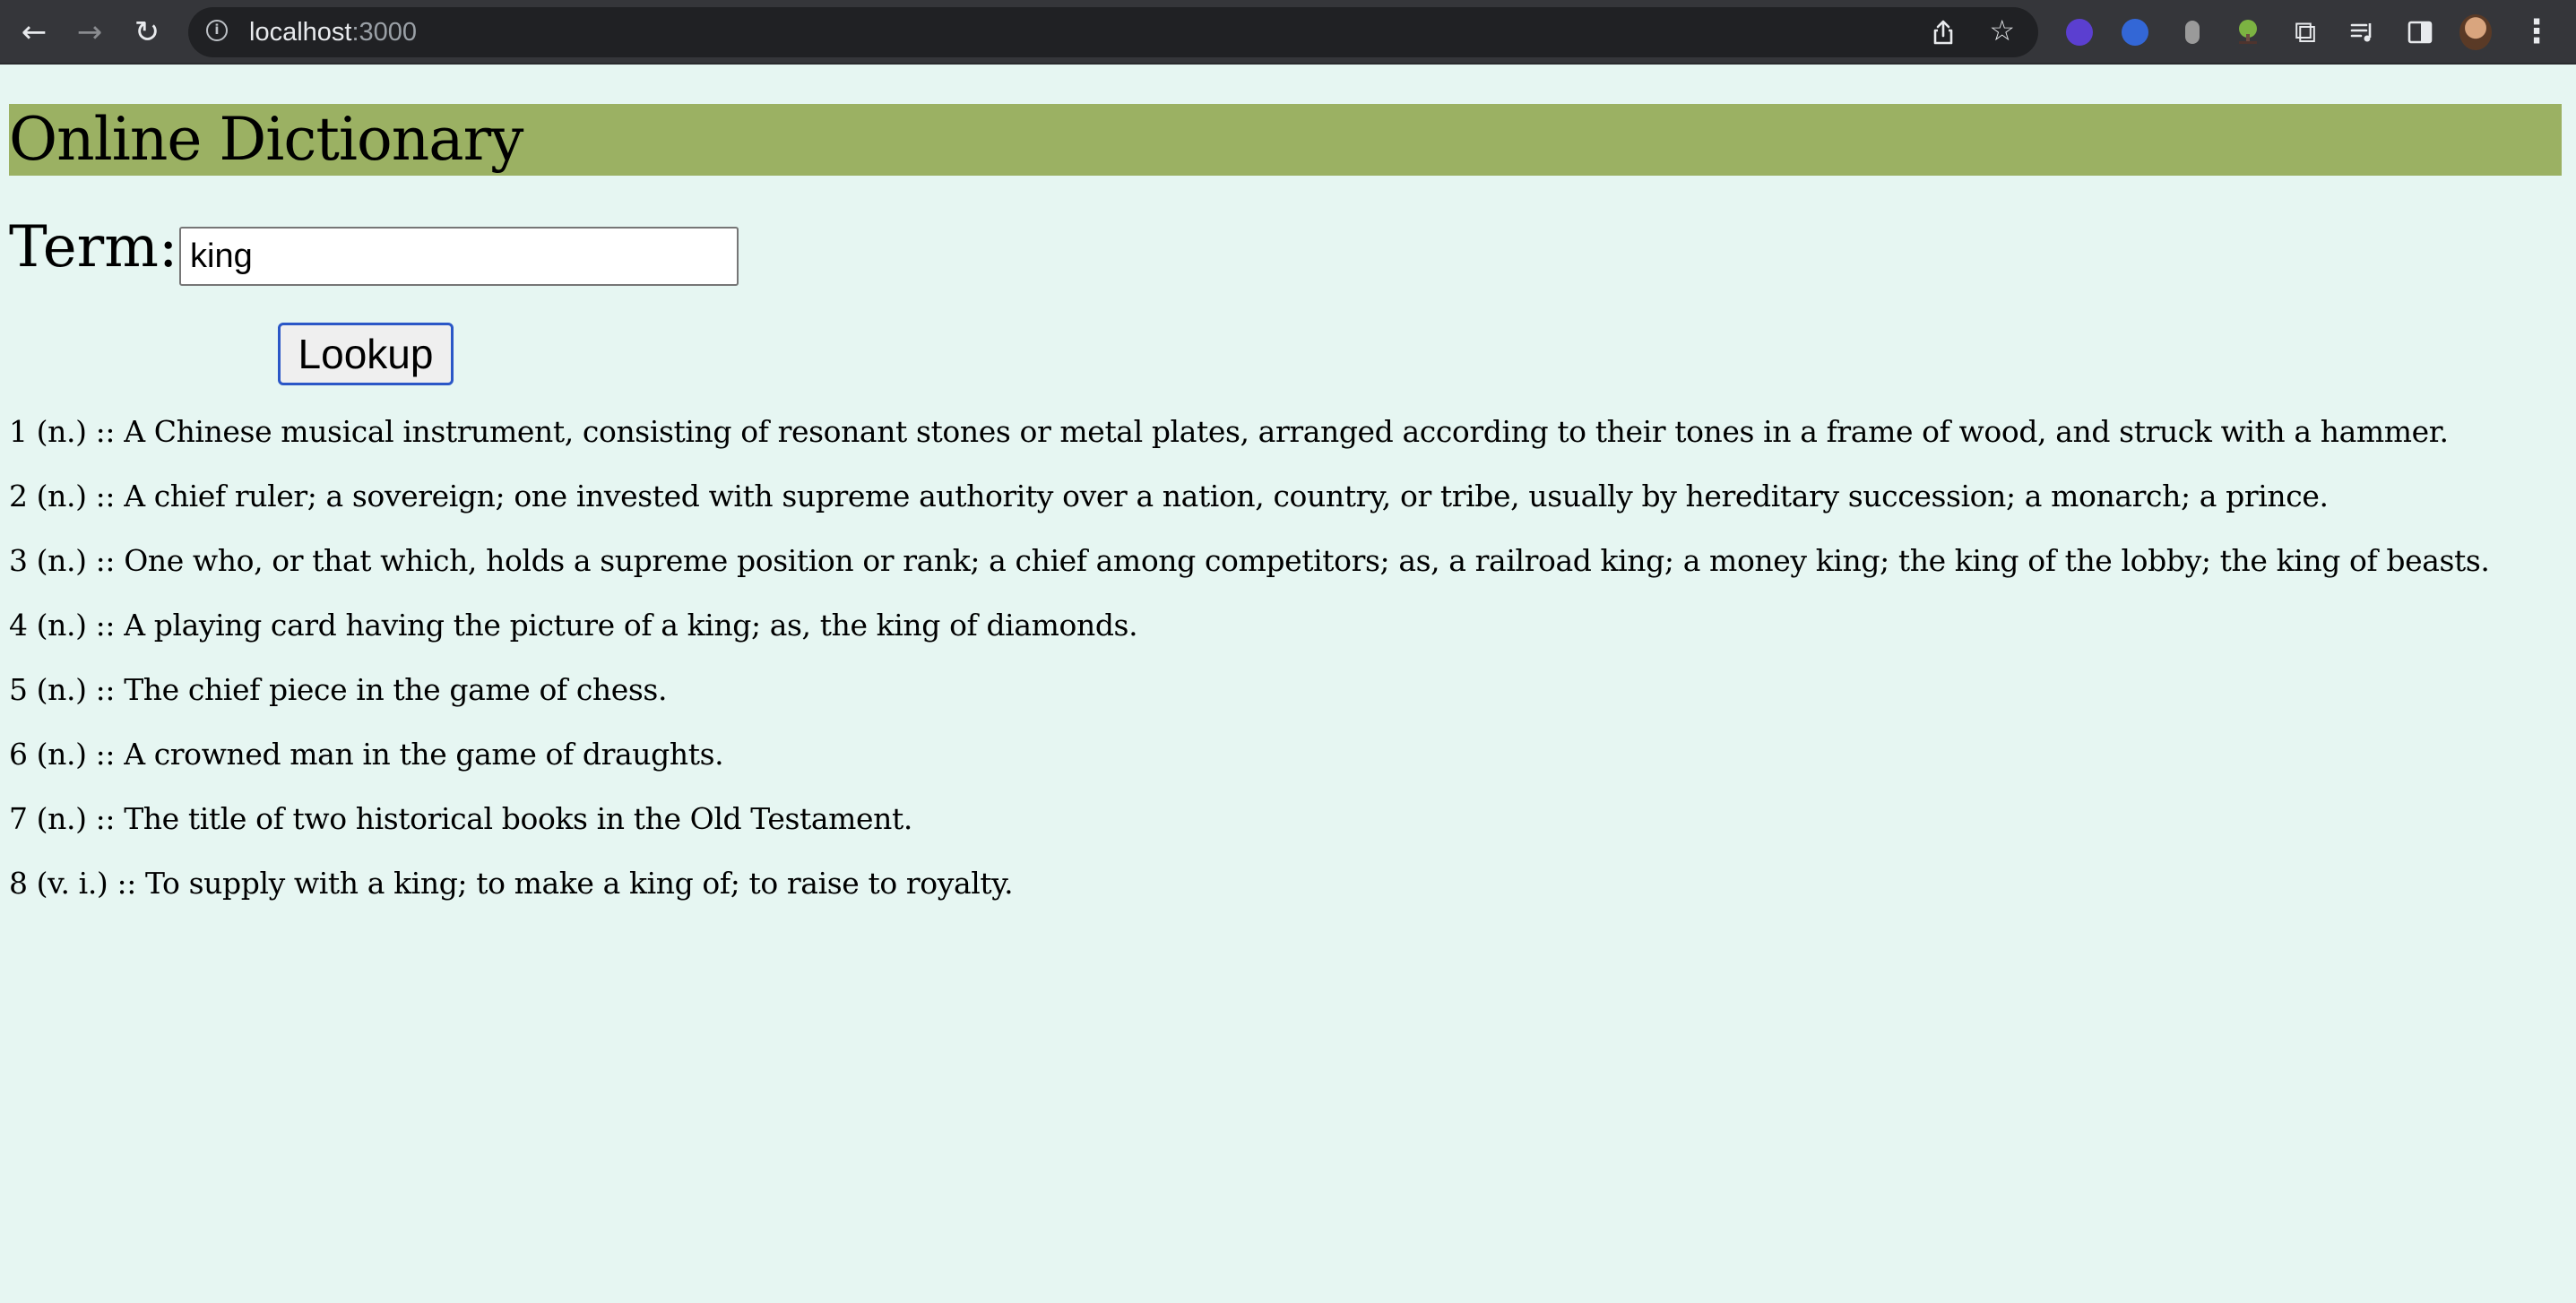  I want to click on tree-icon, so click(2248, 32).